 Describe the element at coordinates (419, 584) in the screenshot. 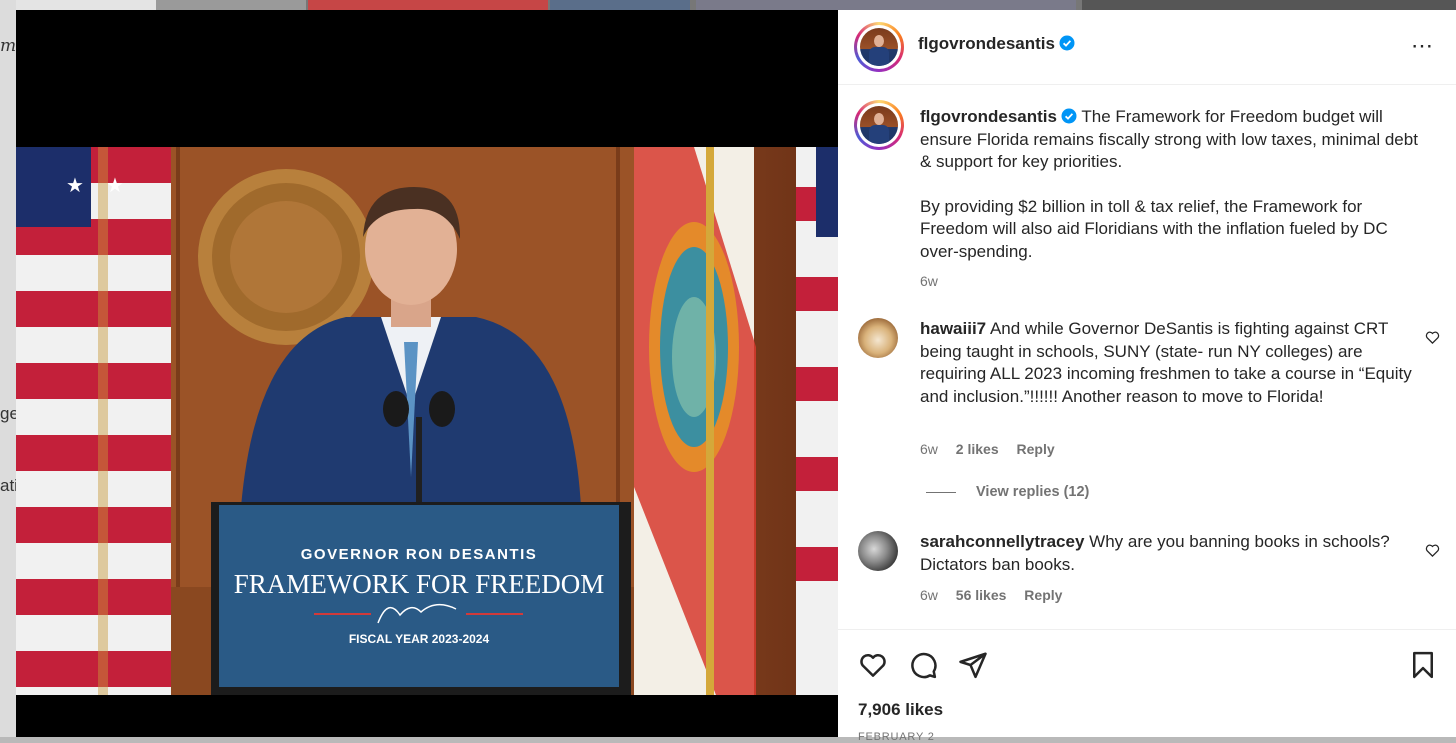

I see `podium-text-line2: FRAMEWORK FOR FREEDOM` at that location.